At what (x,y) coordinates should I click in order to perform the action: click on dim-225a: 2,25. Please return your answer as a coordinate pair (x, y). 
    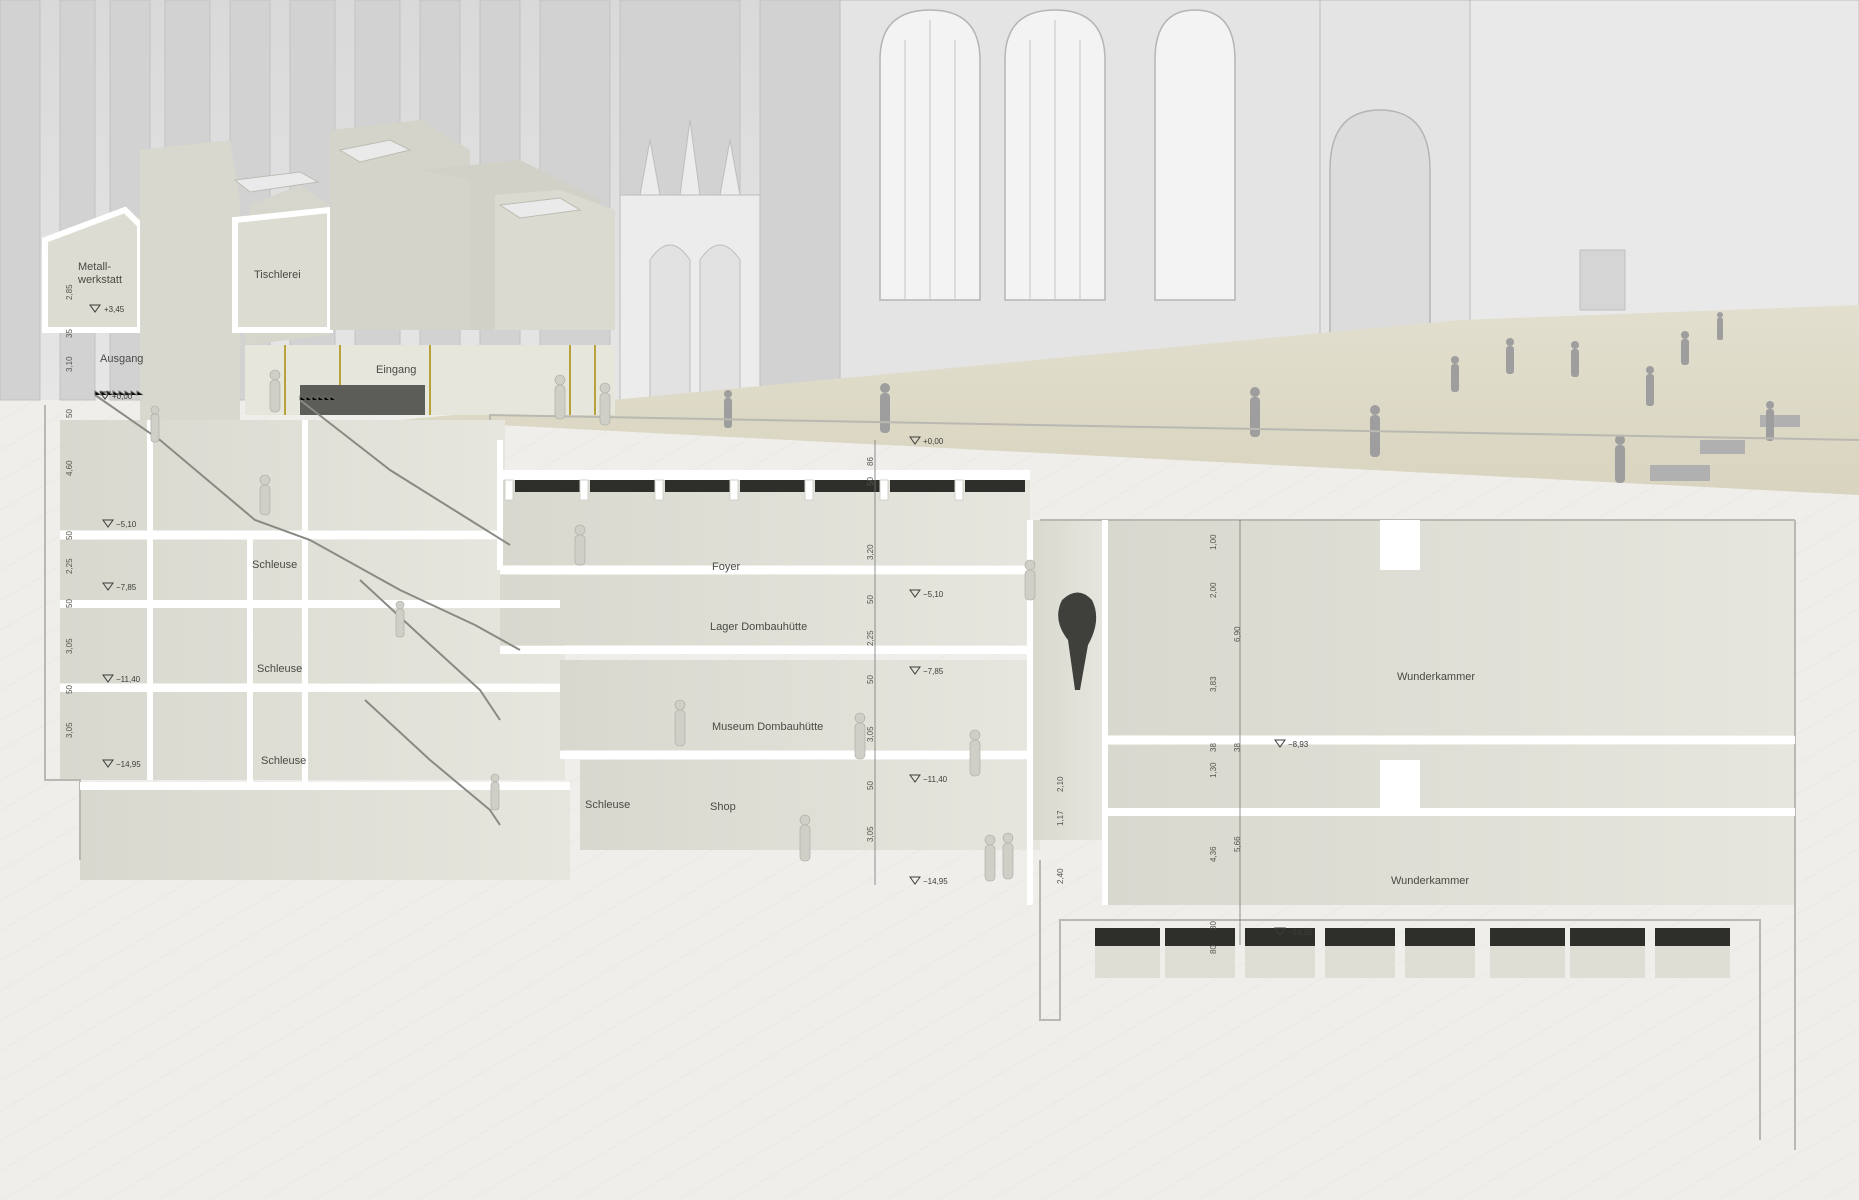
    Looking at the image, I should click on (69, 566).